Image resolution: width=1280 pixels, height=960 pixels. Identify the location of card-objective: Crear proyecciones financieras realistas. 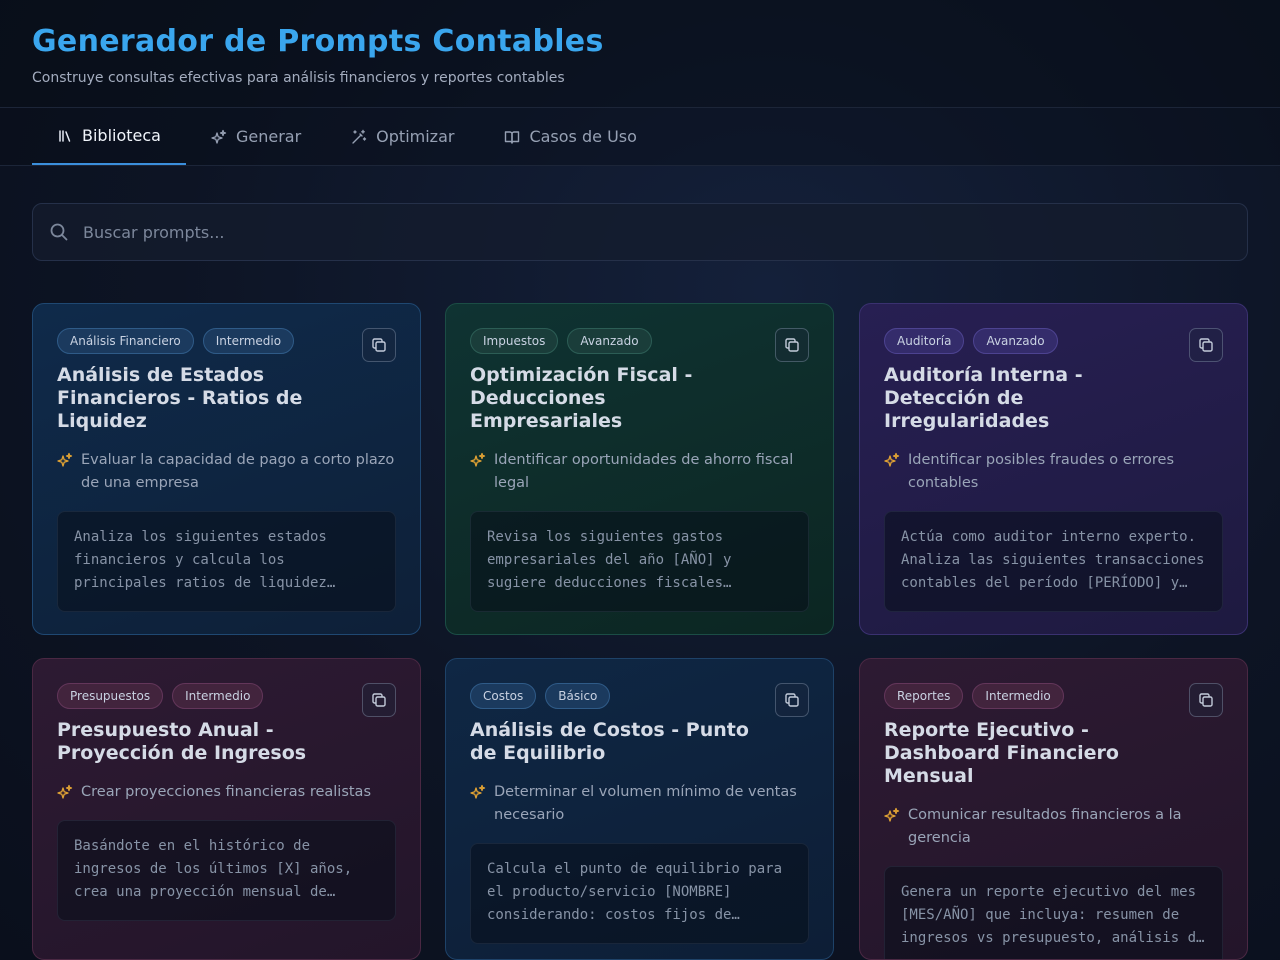
(226, 792).